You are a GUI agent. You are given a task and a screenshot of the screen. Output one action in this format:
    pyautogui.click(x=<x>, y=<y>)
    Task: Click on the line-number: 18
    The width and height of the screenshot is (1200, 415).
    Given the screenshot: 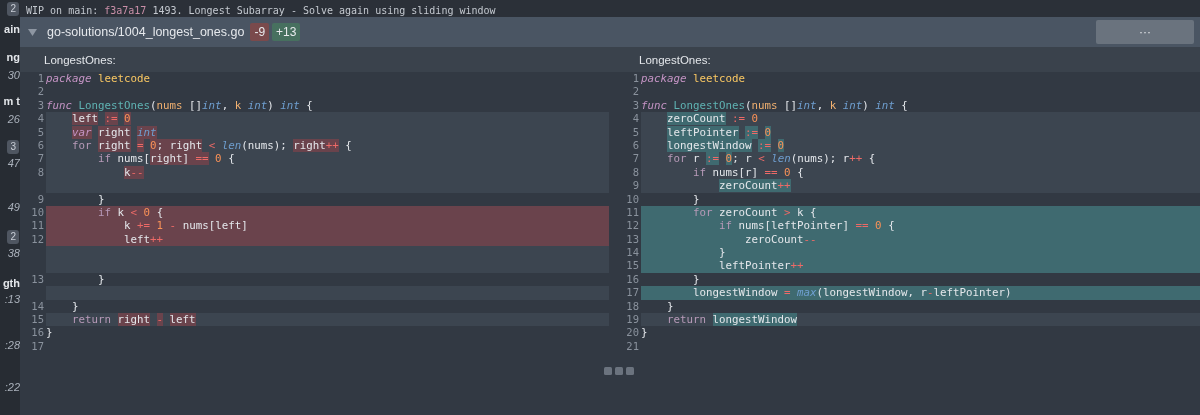 What is the action you would take?
    pyautogui.click(x=632, y=306)
    